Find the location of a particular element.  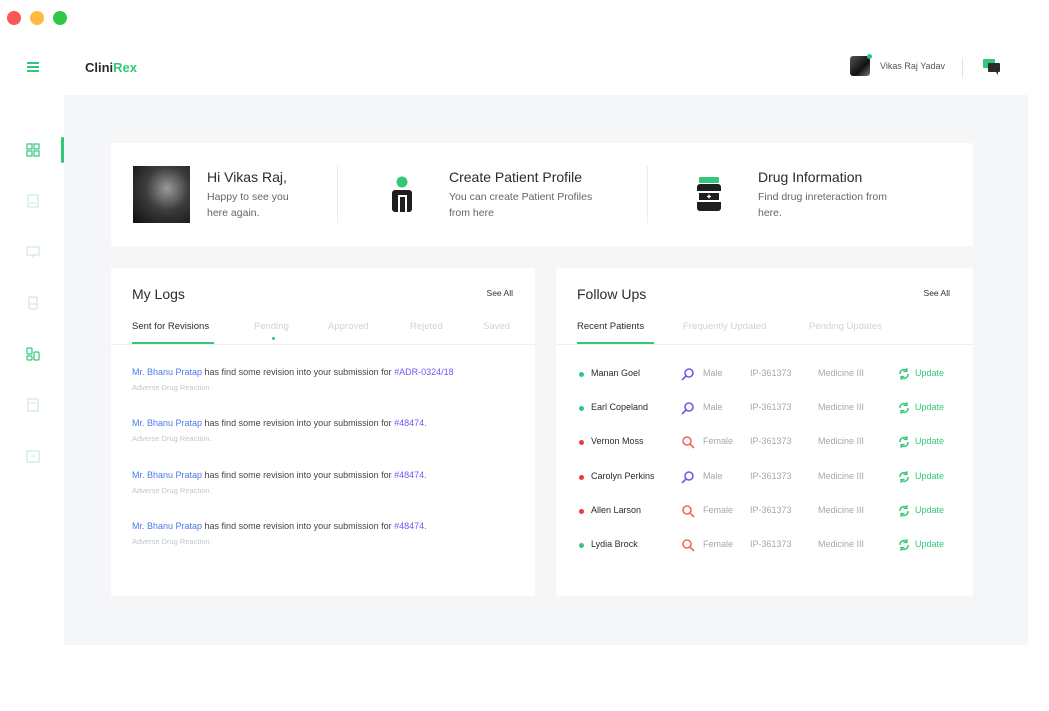

minimize-window-button is located at coordinates (37, 18).